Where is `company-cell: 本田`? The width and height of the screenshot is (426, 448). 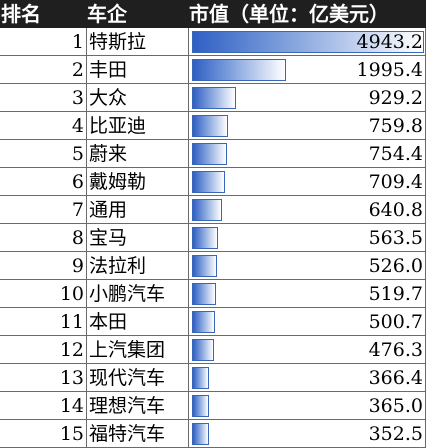
company-cell: 本田 is located at coordinates (108, 322).